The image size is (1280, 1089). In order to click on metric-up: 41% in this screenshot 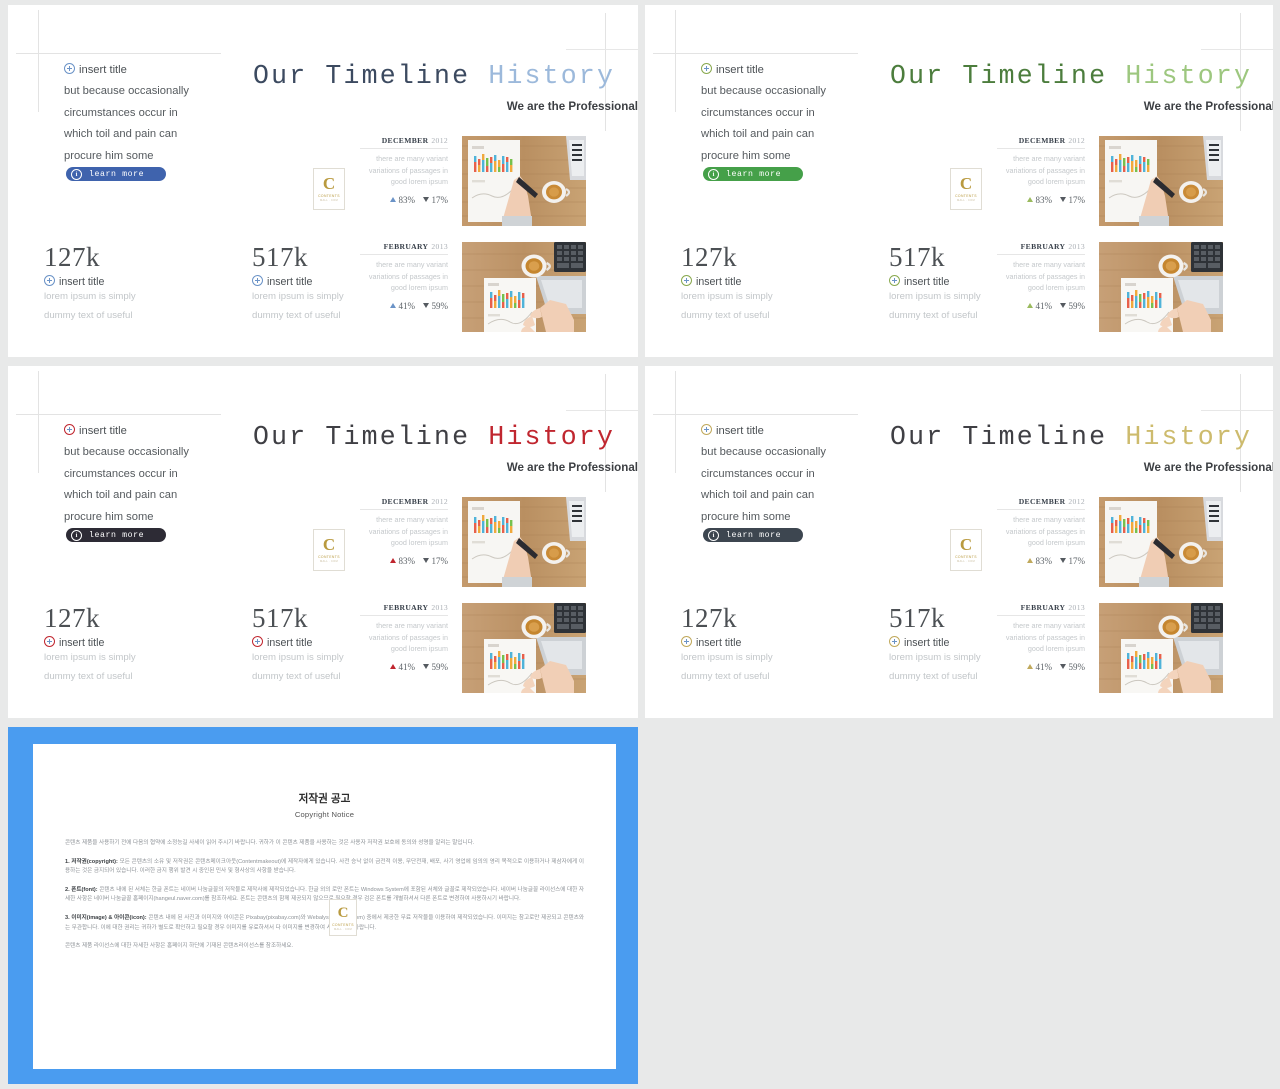, I will do `click(1039, 667)`.